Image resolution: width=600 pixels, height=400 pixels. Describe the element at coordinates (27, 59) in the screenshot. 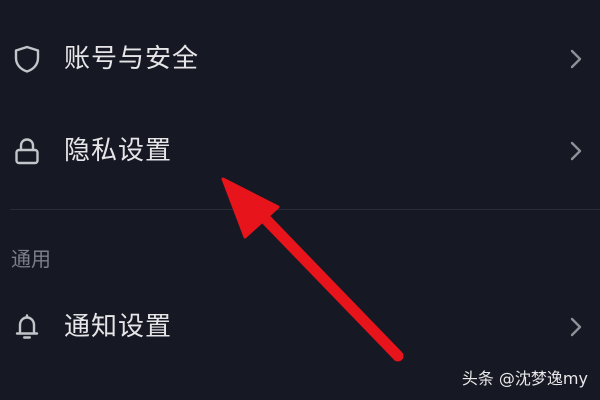

I see `shield-icon` at that location.